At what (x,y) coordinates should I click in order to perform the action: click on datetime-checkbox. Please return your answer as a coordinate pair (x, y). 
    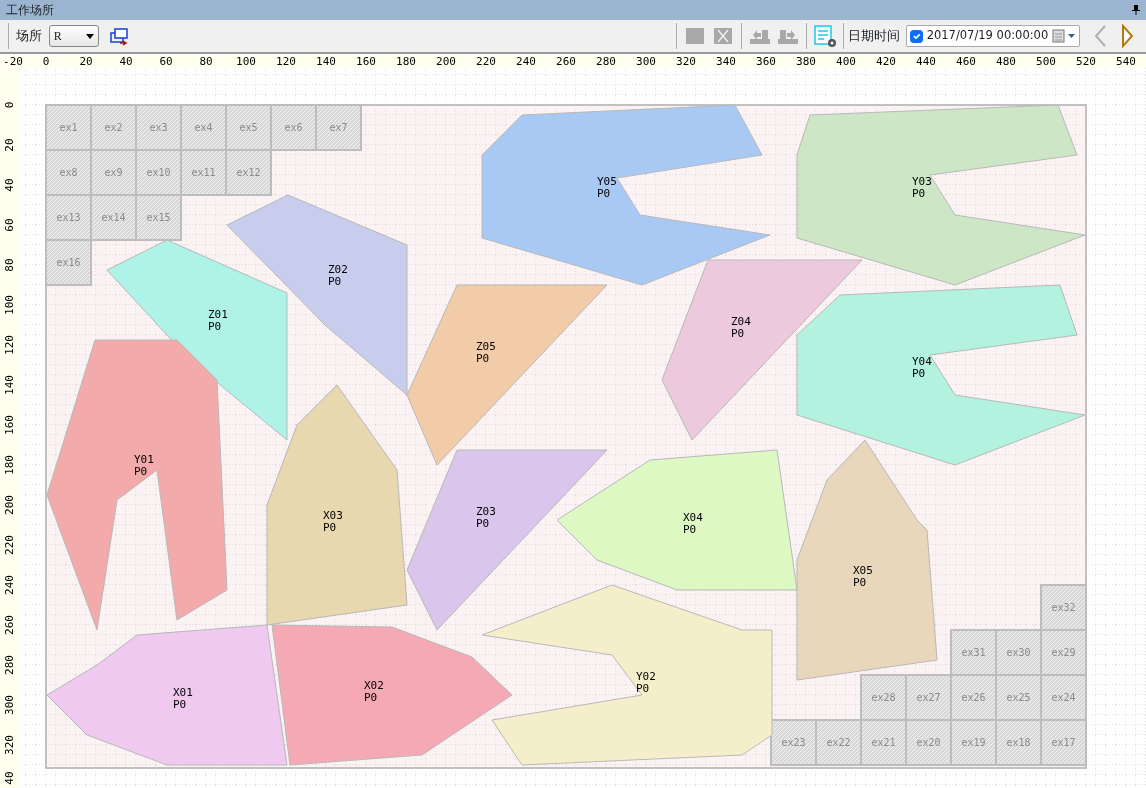
    Looking at the image, I should click on (917, 36).